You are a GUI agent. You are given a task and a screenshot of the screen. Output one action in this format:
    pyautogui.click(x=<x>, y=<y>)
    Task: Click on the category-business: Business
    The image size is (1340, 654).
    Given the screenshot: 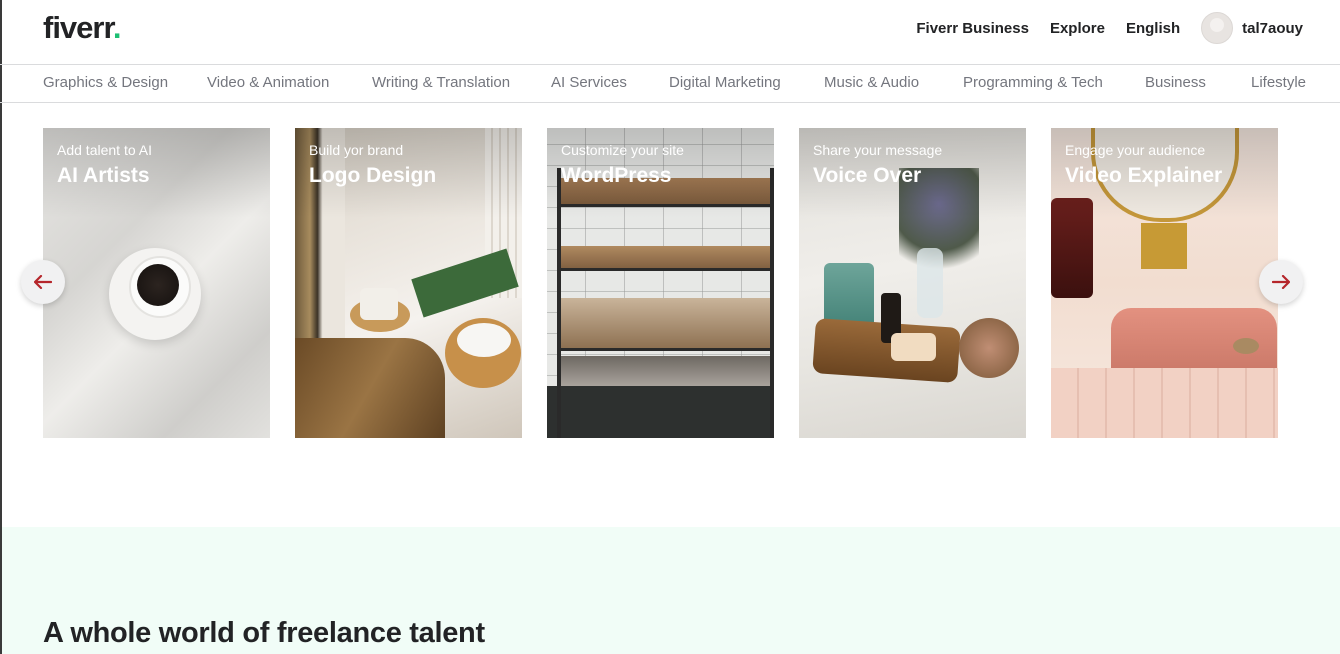 What is the action you would take?
    pyautogui.click(x=1175, y=82)
    